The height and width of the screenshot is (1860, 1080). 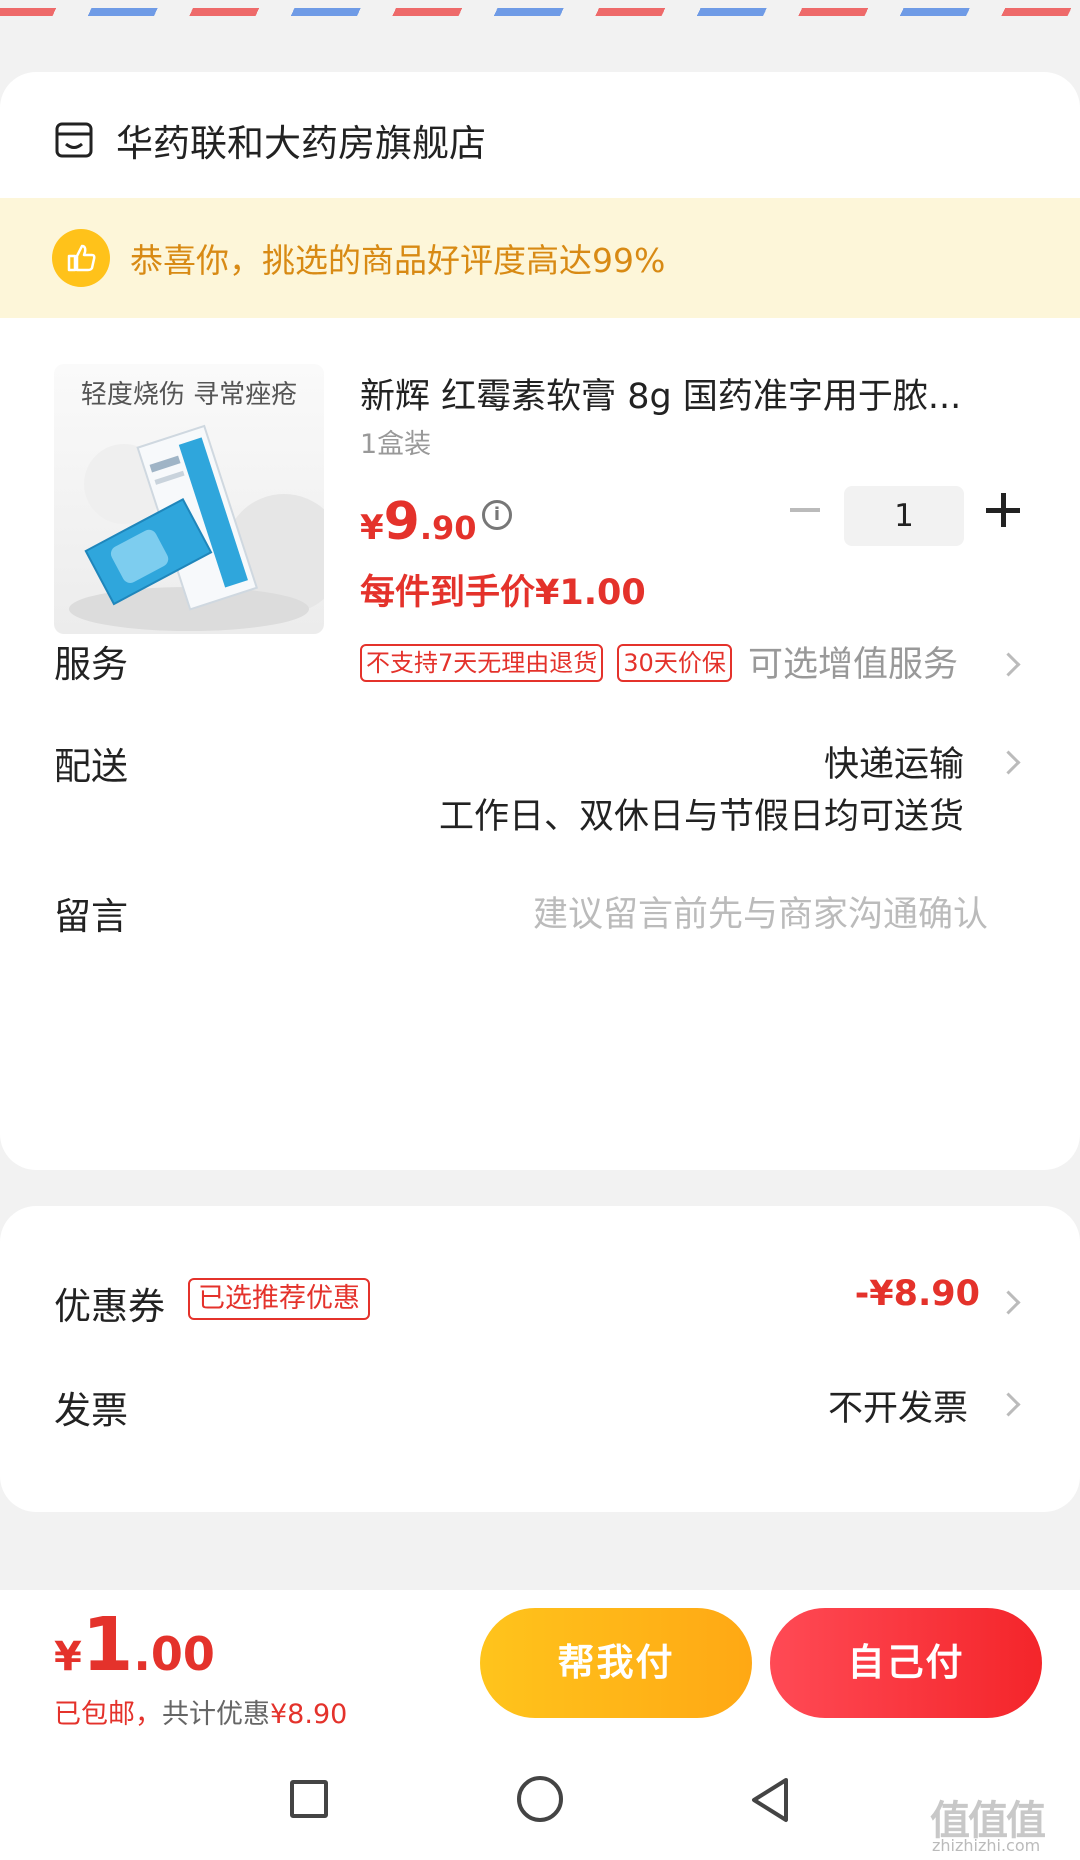 What do you see at coordinates (701, 817) in the screenshot?
I see `delivery-detail: 工作日、双休日与节假日均可送货` at bounding box center [701, 817].